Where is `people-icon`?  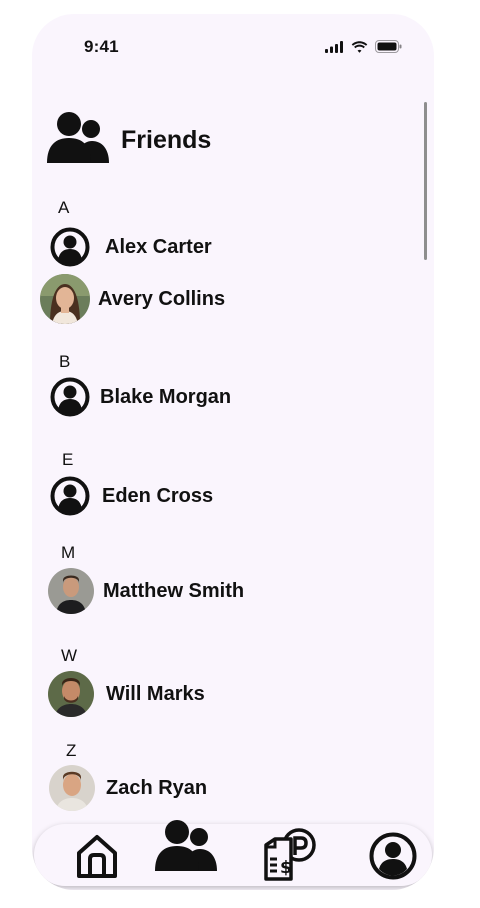 people-icon is located at coordinates (78, 137).